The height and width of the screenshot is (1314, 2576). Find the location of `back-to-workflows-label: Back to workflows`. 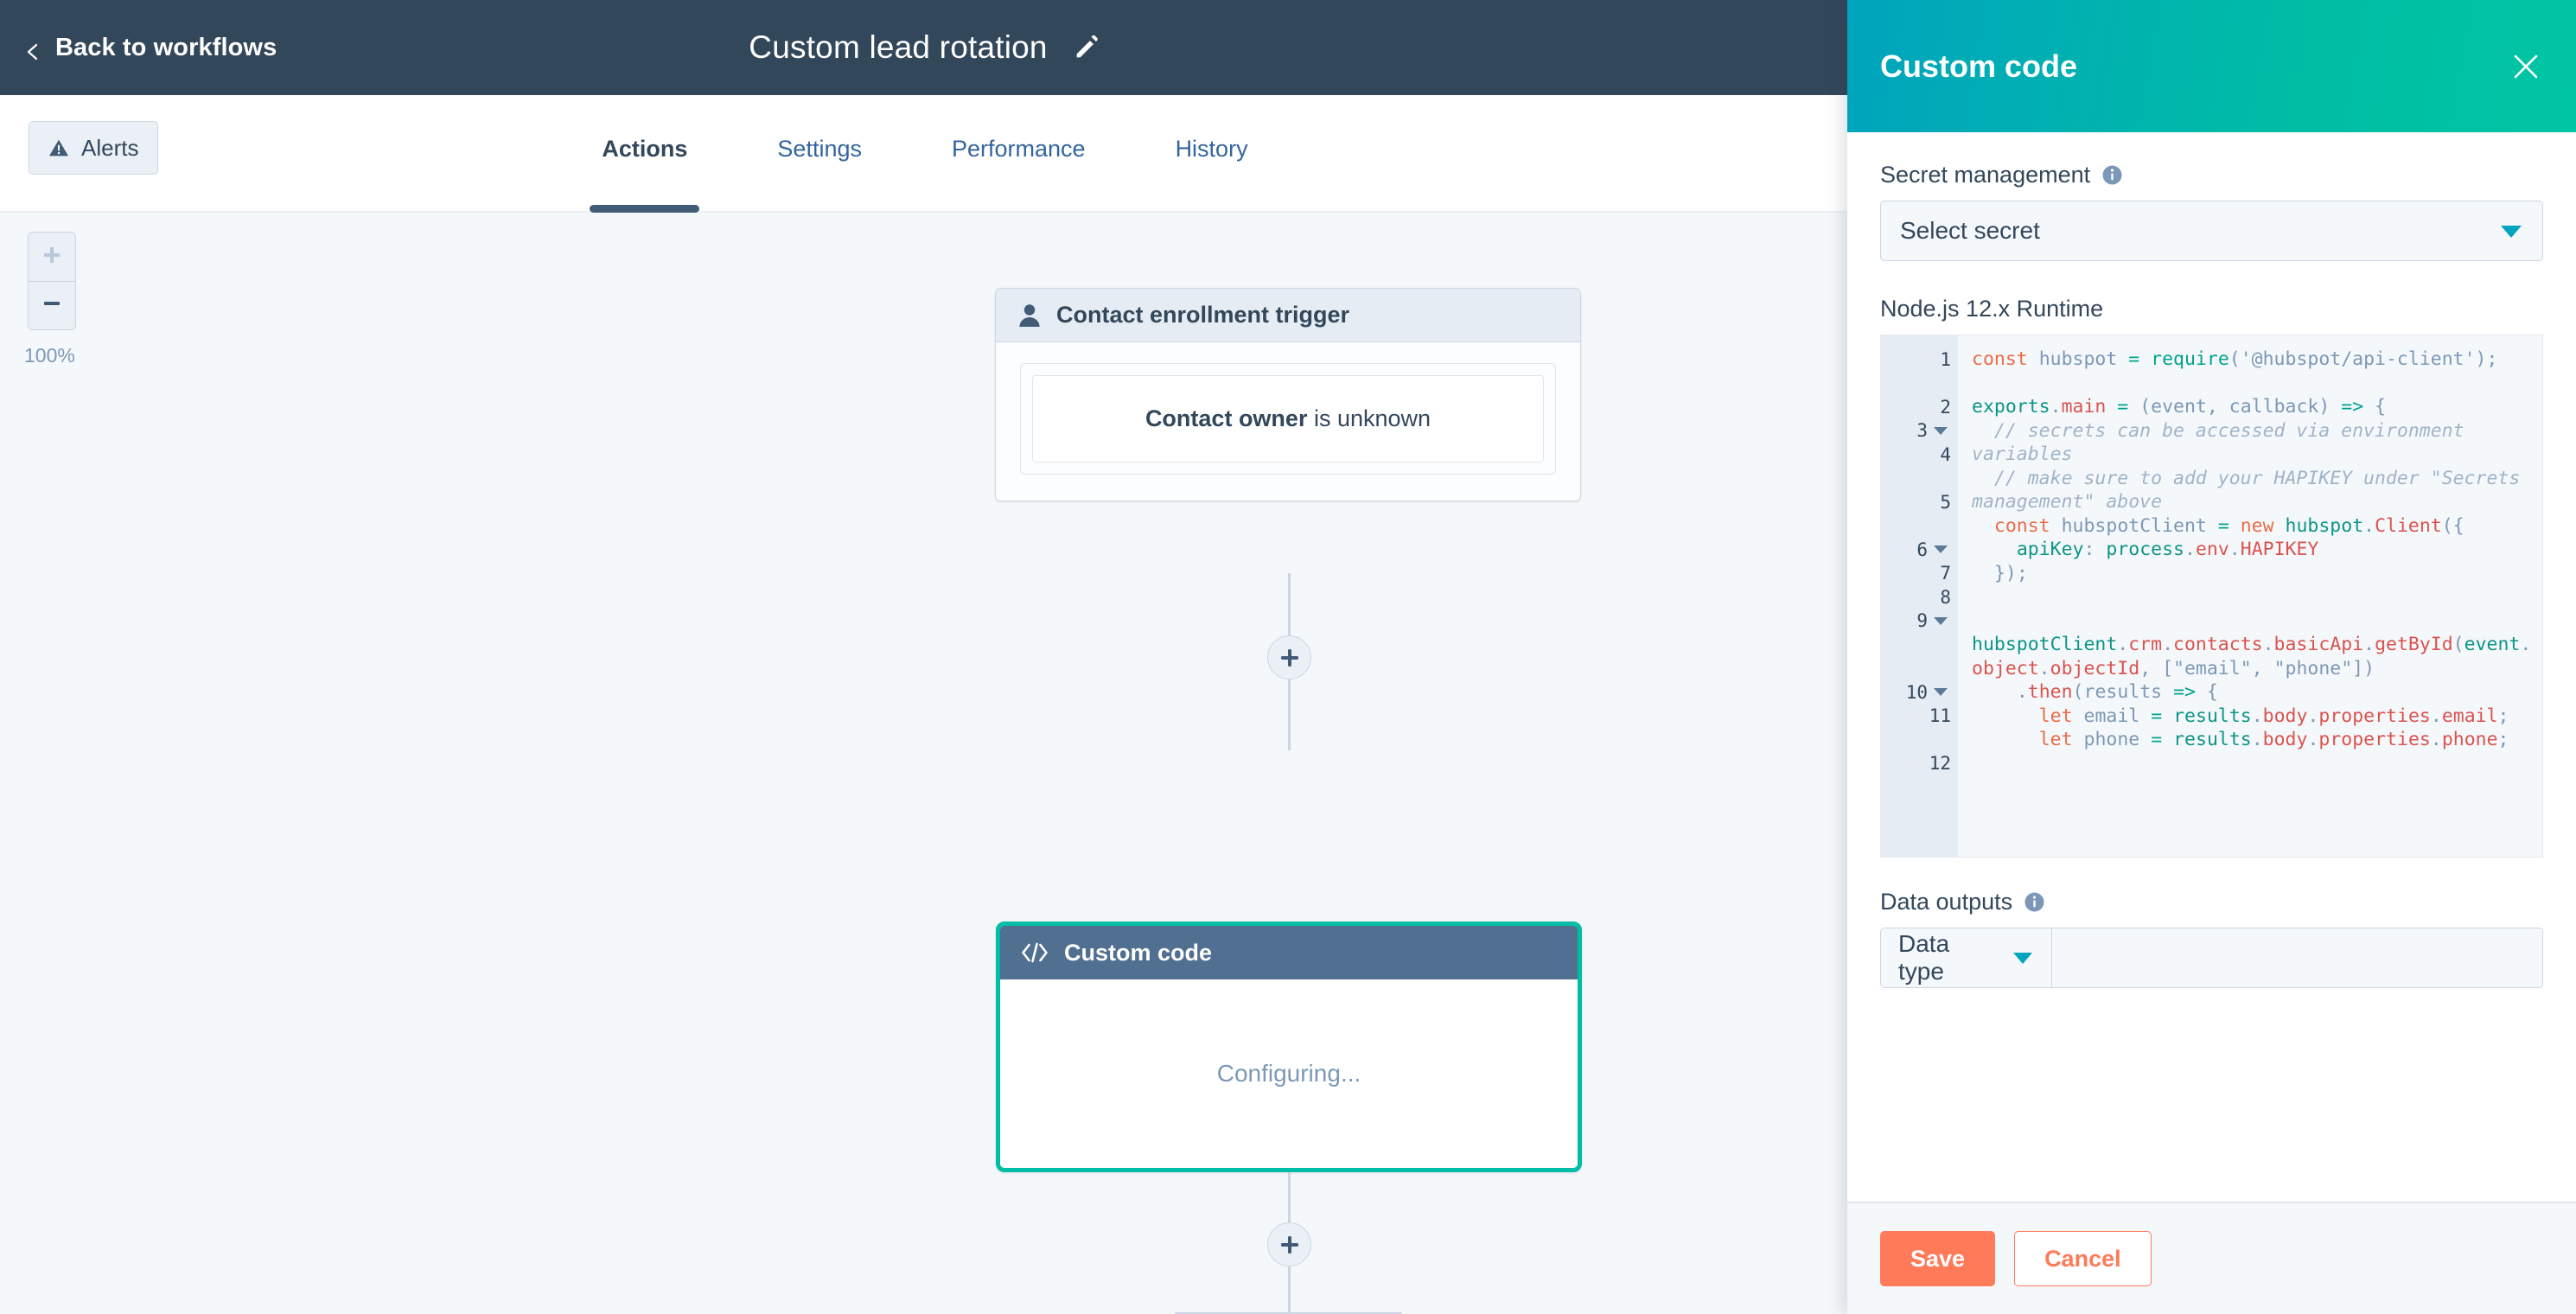

back-to-workflows-label: Back to workflows is located at coordinates (166, 47).